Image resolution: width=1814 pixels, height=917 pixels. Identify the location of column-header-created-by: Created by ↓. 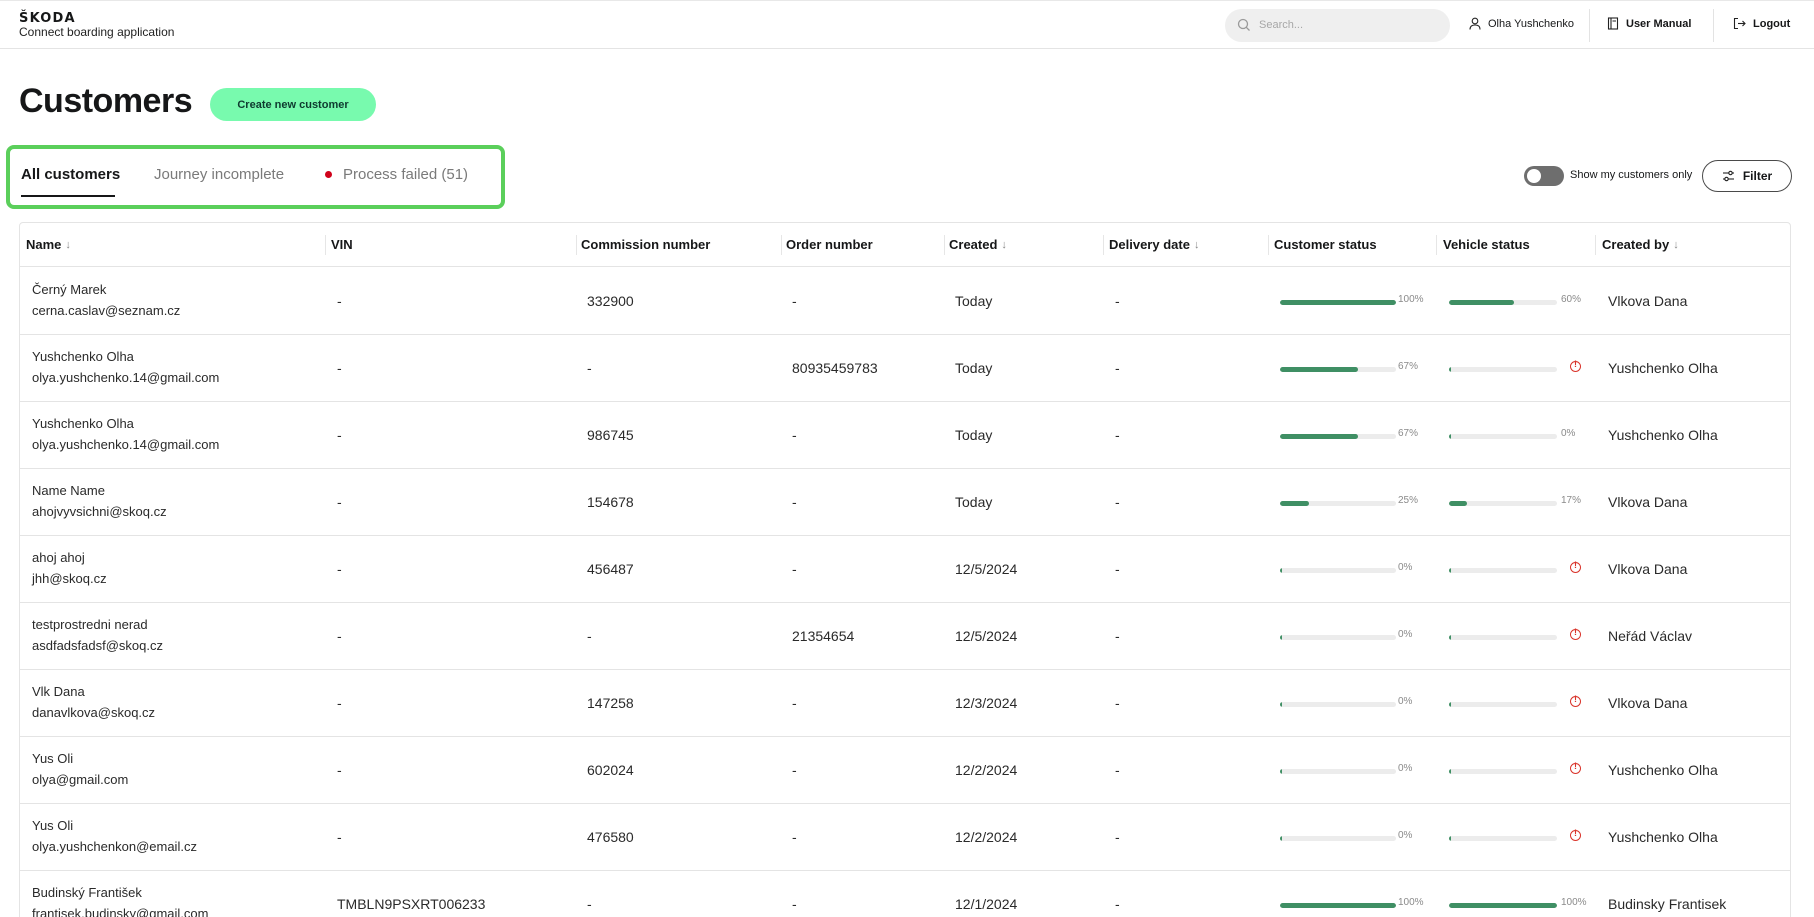
(1640, 244).